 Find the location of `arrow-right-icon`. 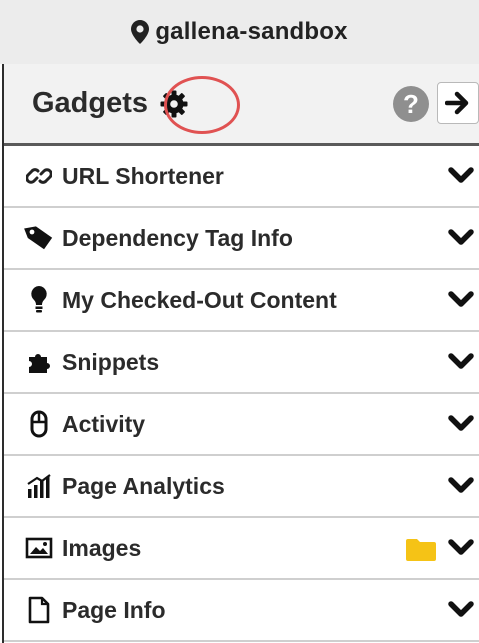

arrow-right-icon is located at coordinates (457, 103).